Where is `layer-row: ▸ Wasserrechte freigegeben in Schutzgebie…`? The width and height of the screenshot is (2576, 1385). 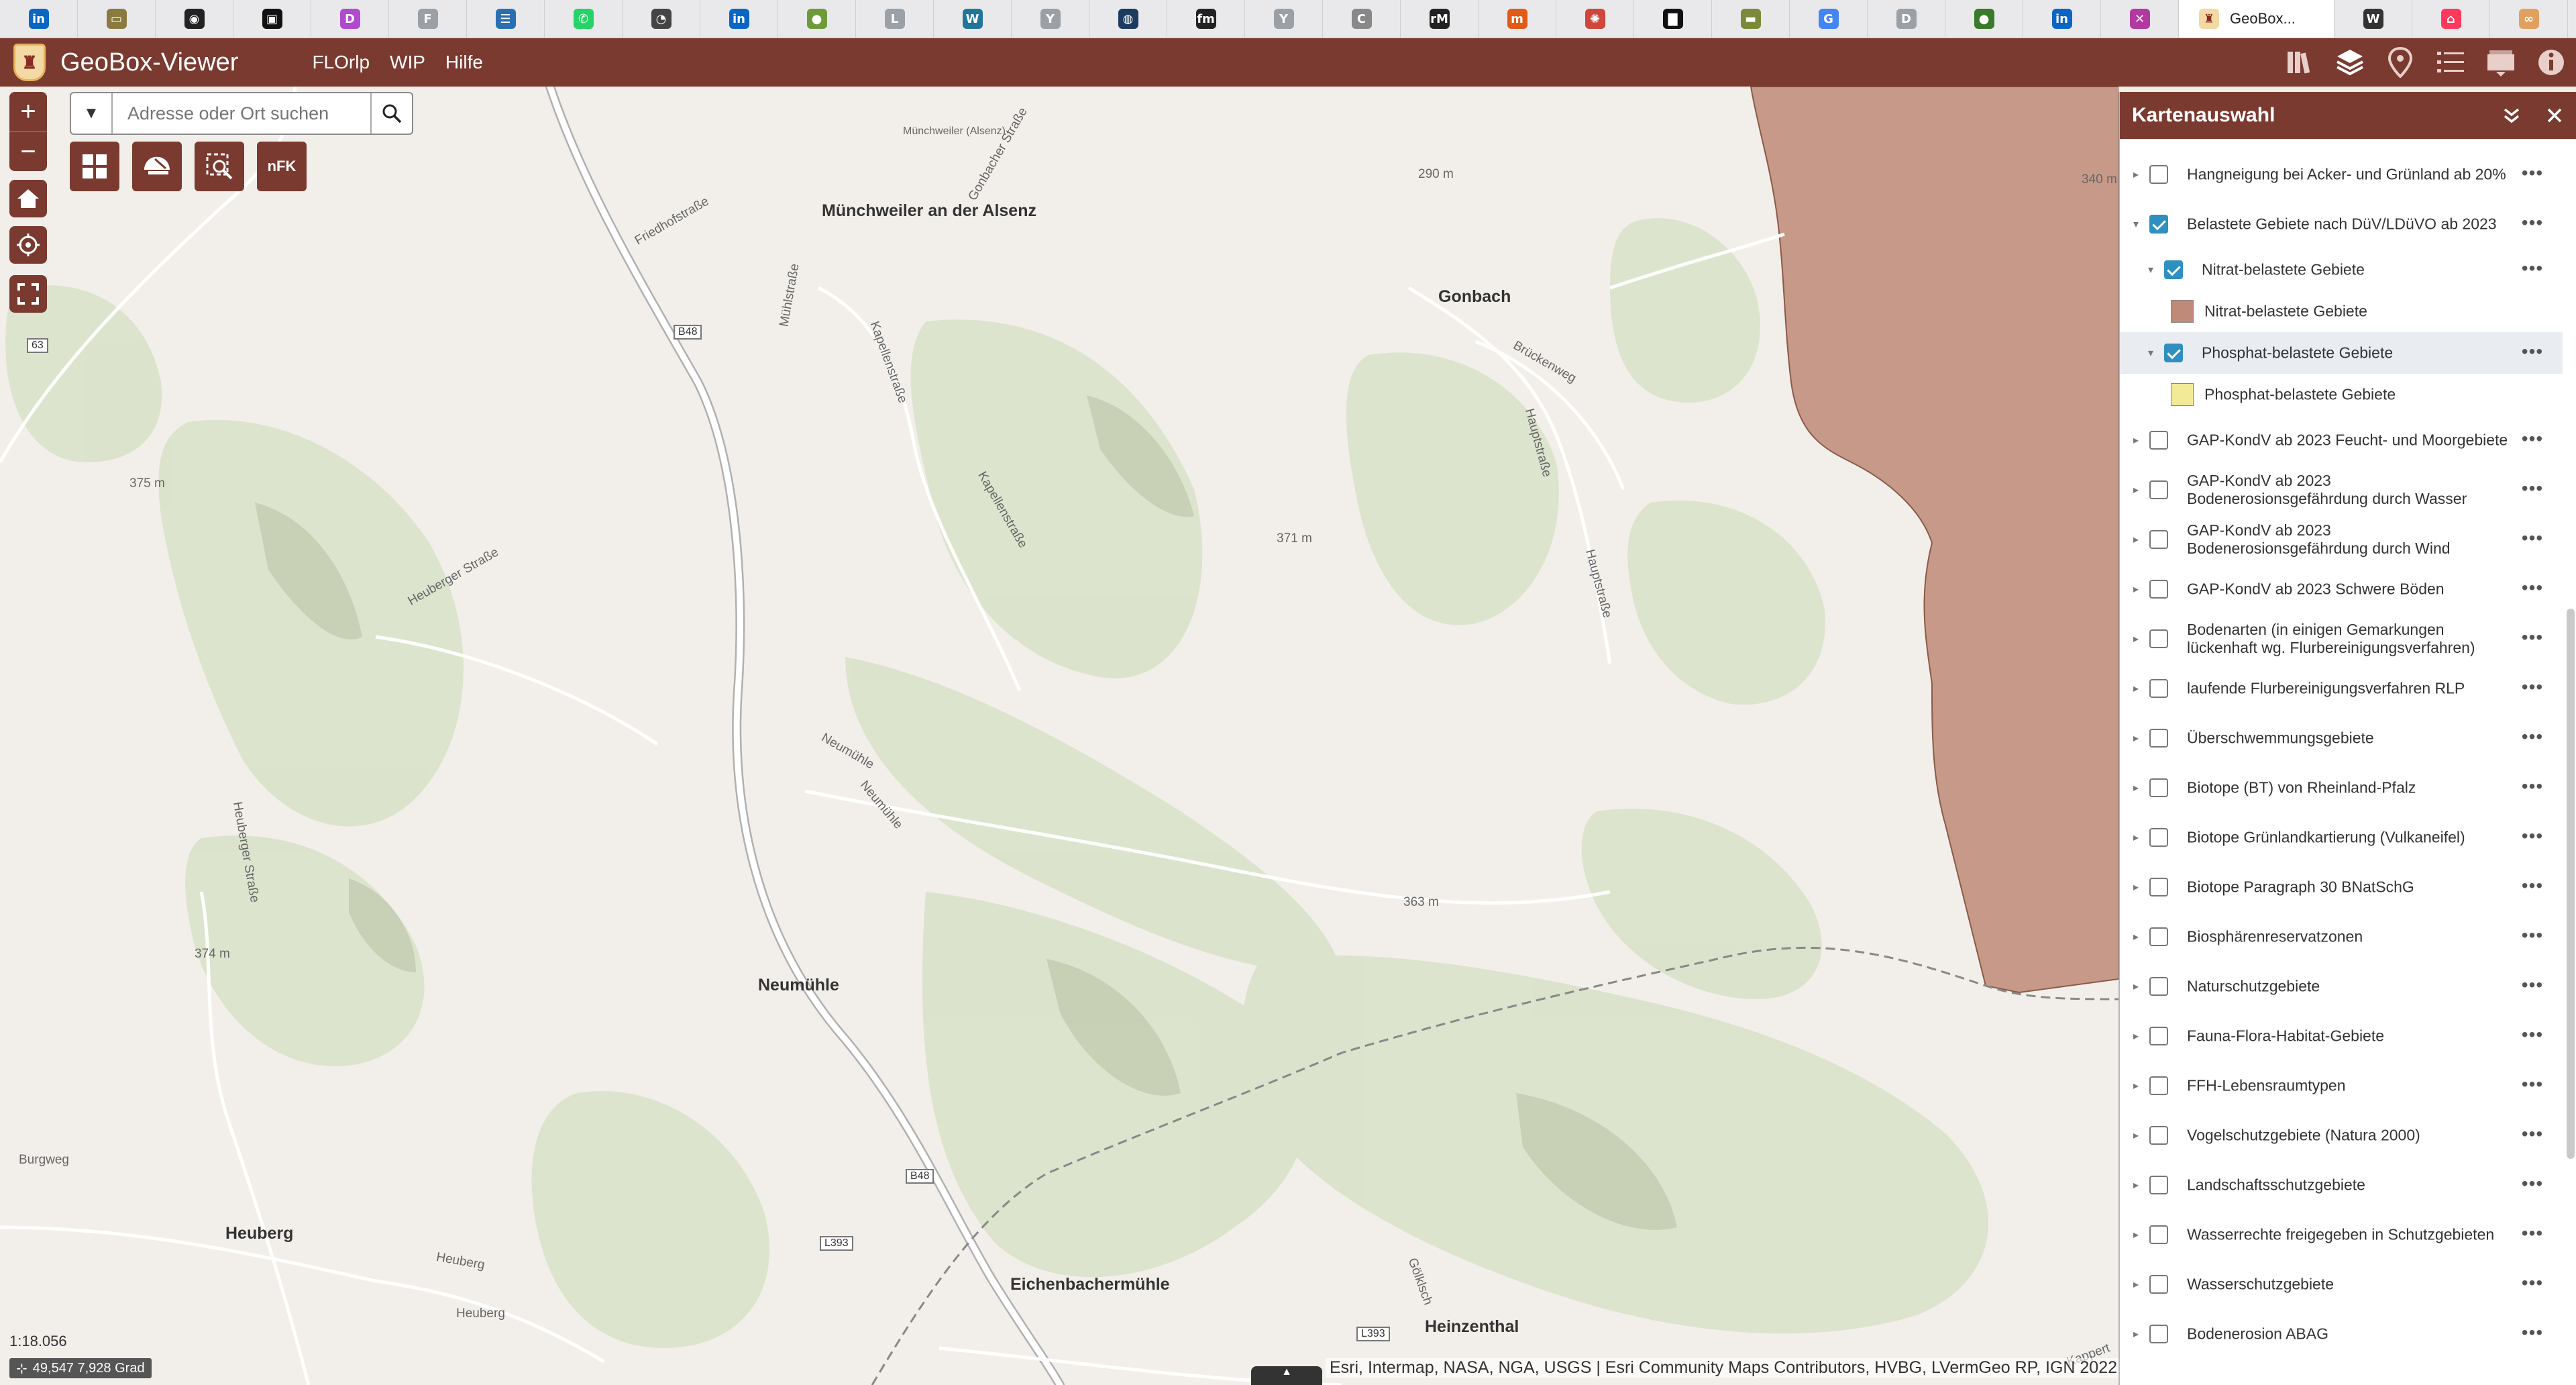
layer-row: ▸ Wasserrechte freigegeben in Schutzgebie… is located at coordinates (2341, 1235).